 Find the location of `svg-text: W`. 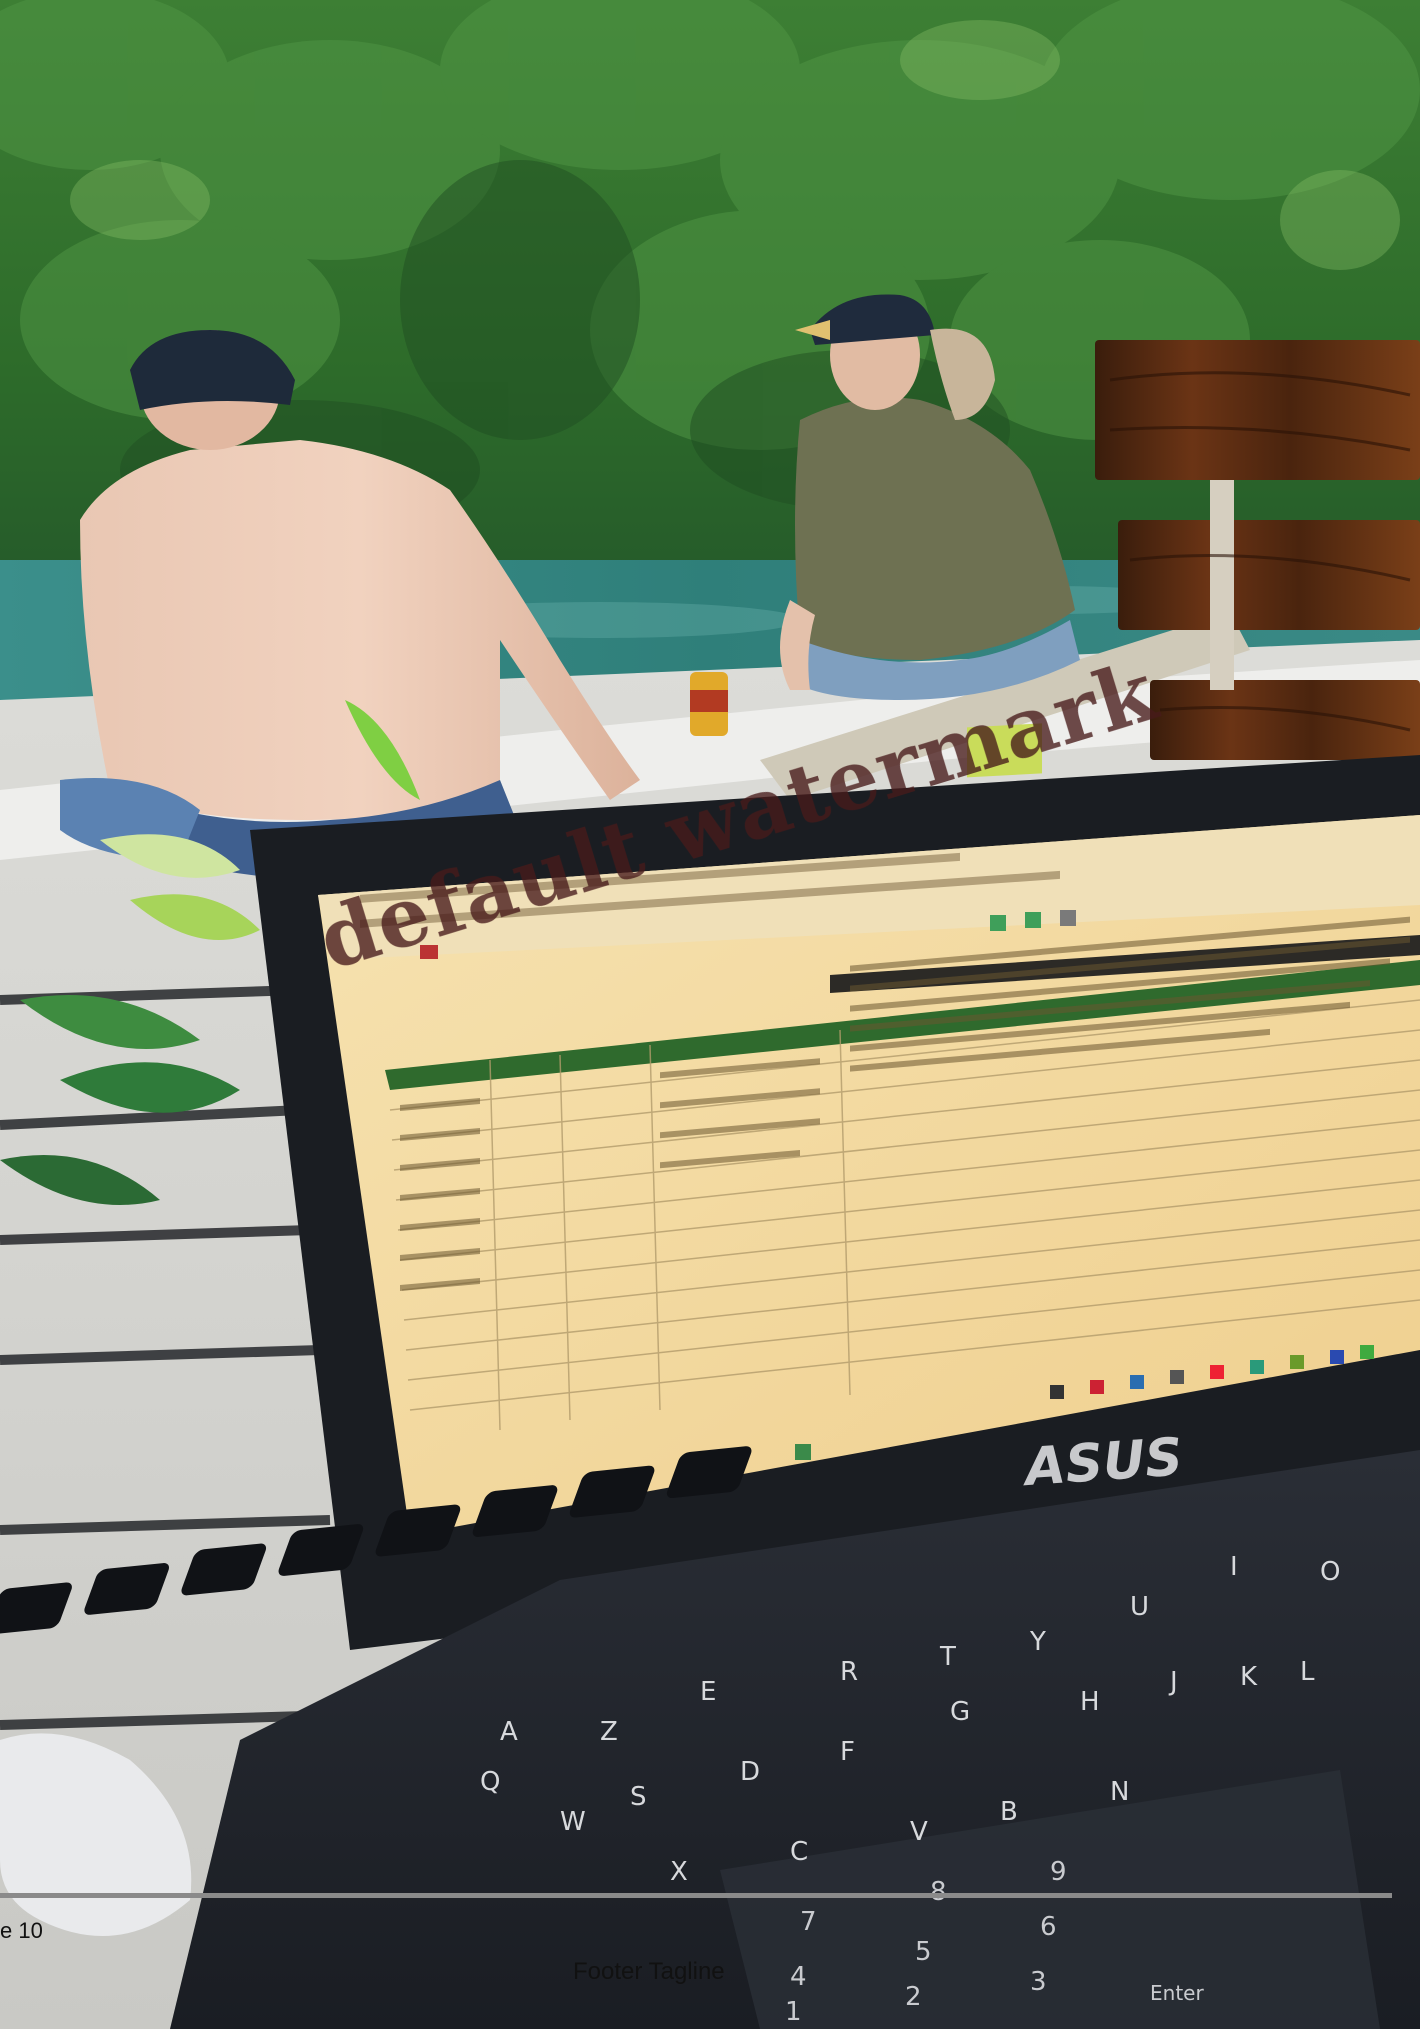

svg-text: W is located at coordinates (573, 1822).